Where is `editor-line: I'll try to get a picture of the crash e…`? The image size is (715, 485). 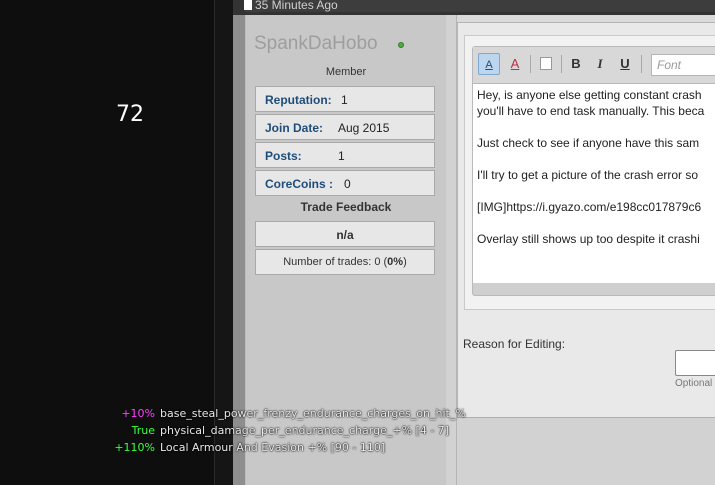 editor-line: I'll try to get a picture of the crash e… is located at coordinates (588, 175).